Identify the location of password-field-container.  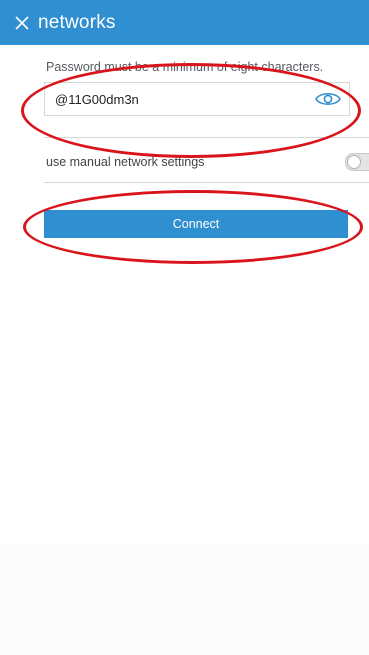
(197, 99).